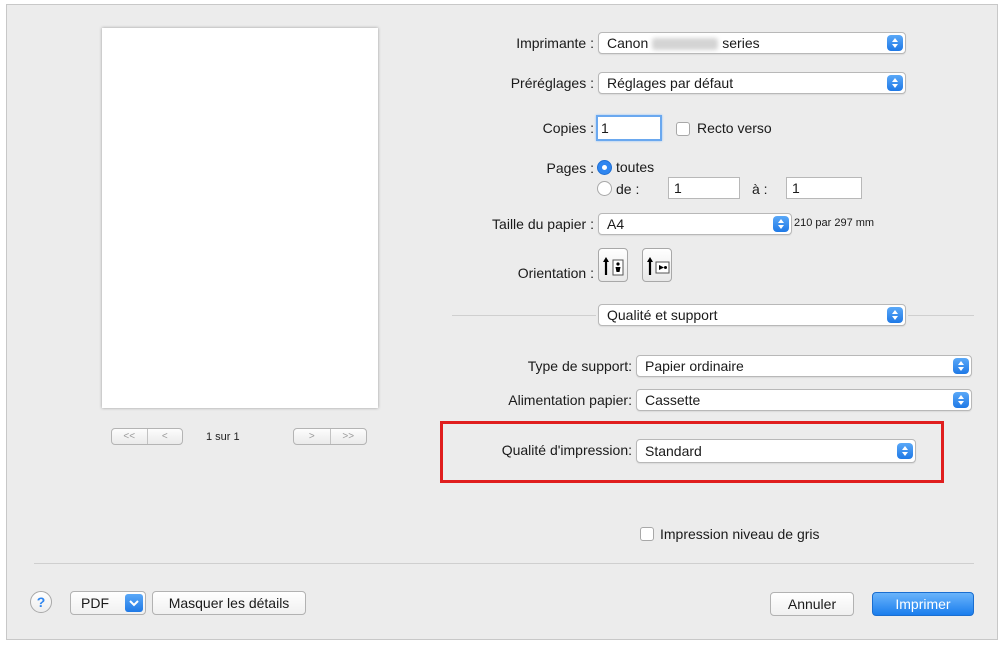 This screenshot has height=646, width=1004. Describe the element at coordinates (804, 400) in the screenshot. I see `paper-source-select: Cassette` at that location.